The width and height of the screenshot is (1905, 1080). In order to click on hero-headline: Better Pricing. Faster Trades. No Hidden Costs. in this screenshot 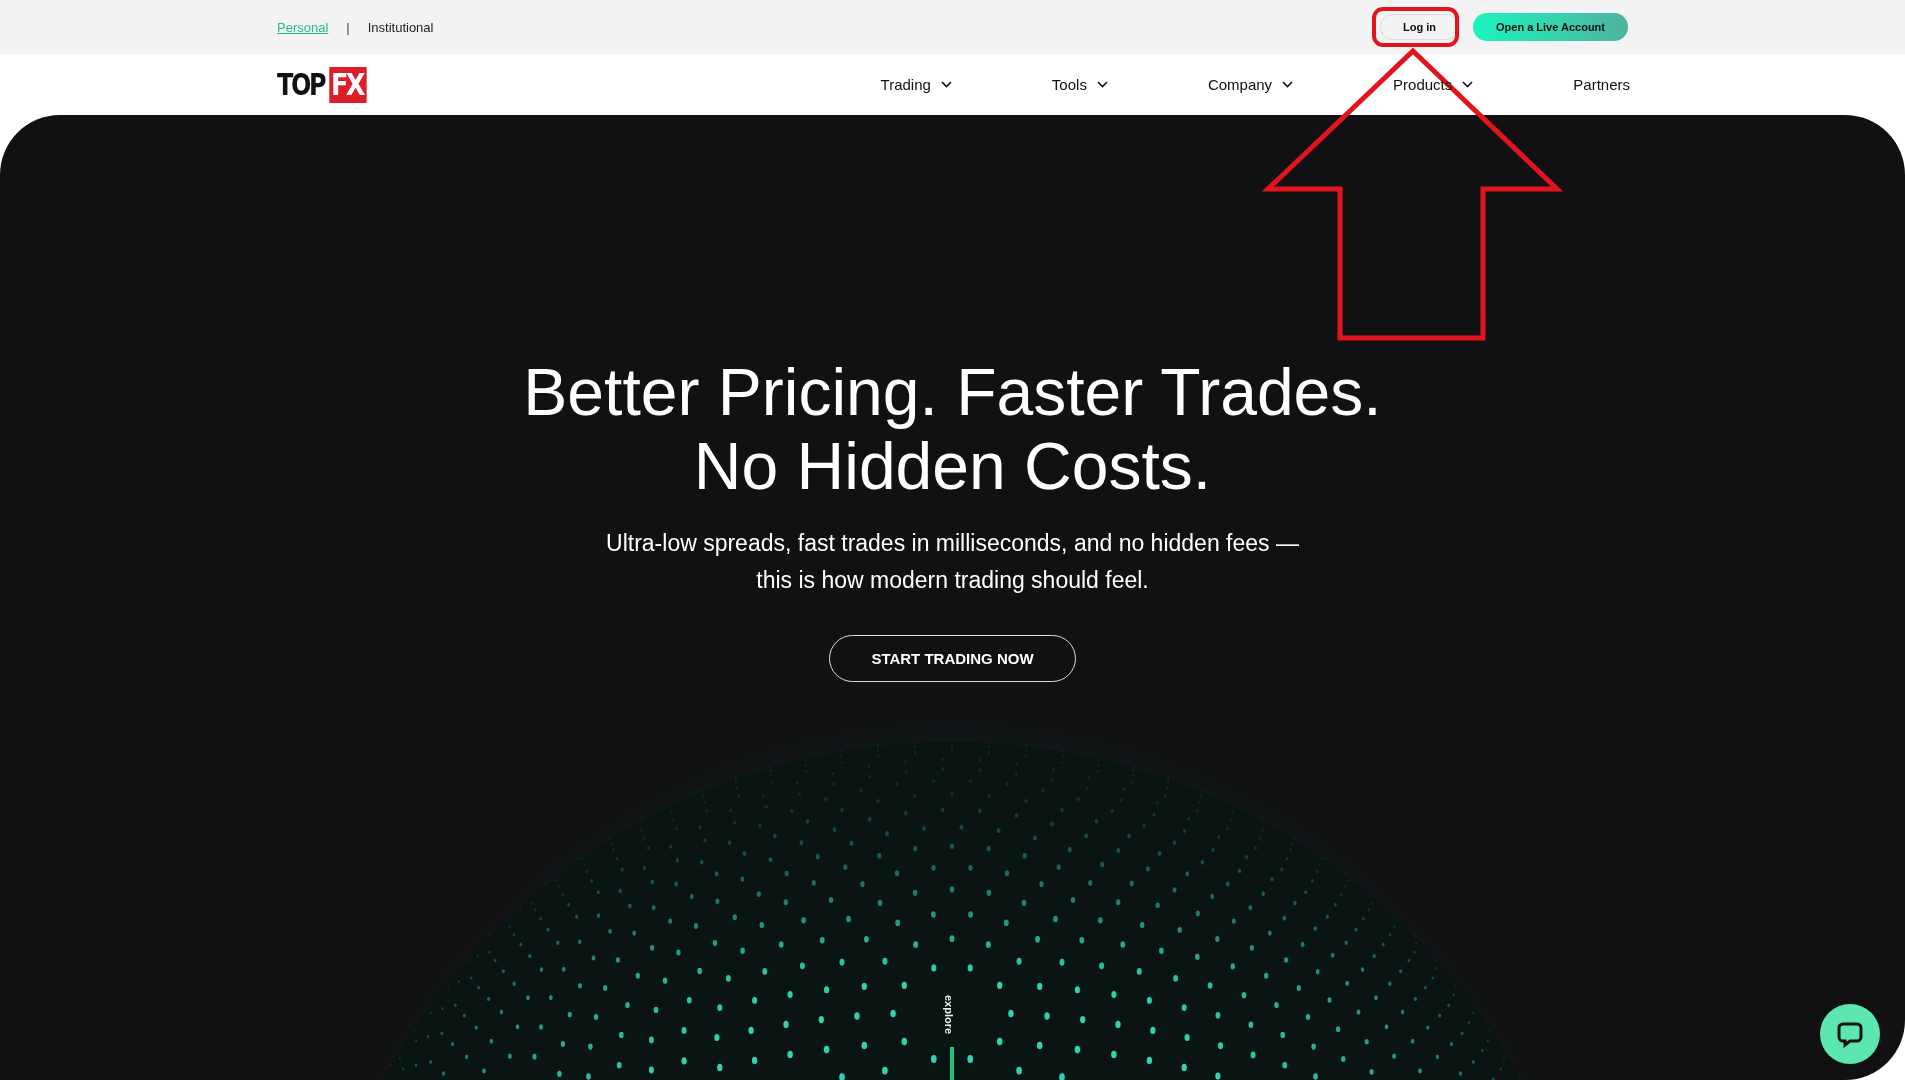, I will do `click(952, 429)`.